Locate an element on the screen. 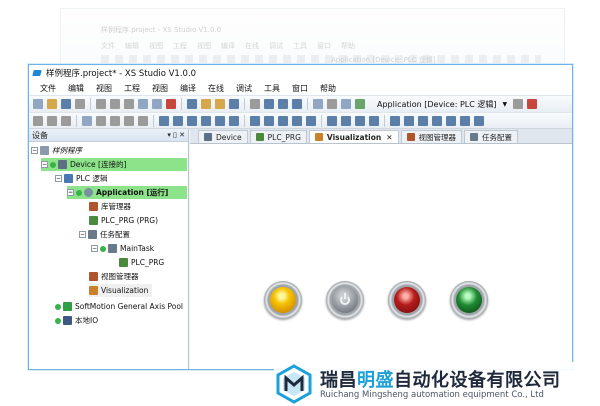  undo-icon is located at coordinates (101, 104).